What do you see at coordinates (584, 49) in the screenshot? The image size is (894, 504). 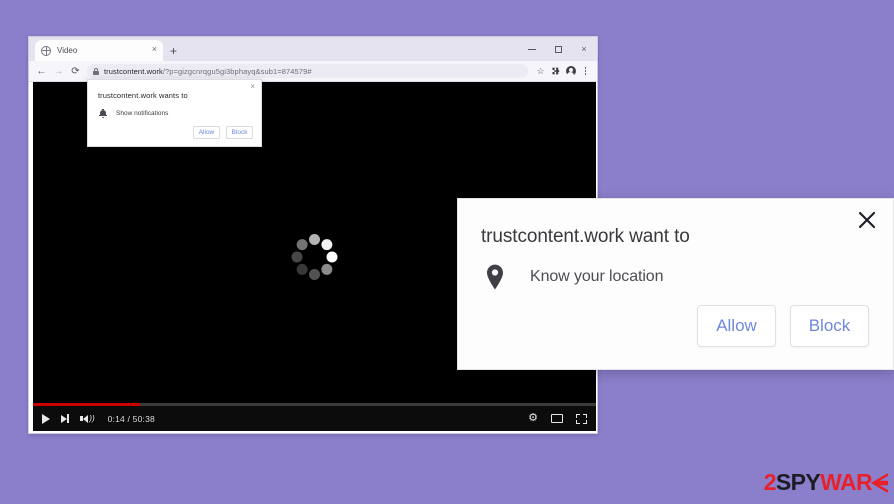 I see `window-close-button: ×` at bounding box center [584, 49].